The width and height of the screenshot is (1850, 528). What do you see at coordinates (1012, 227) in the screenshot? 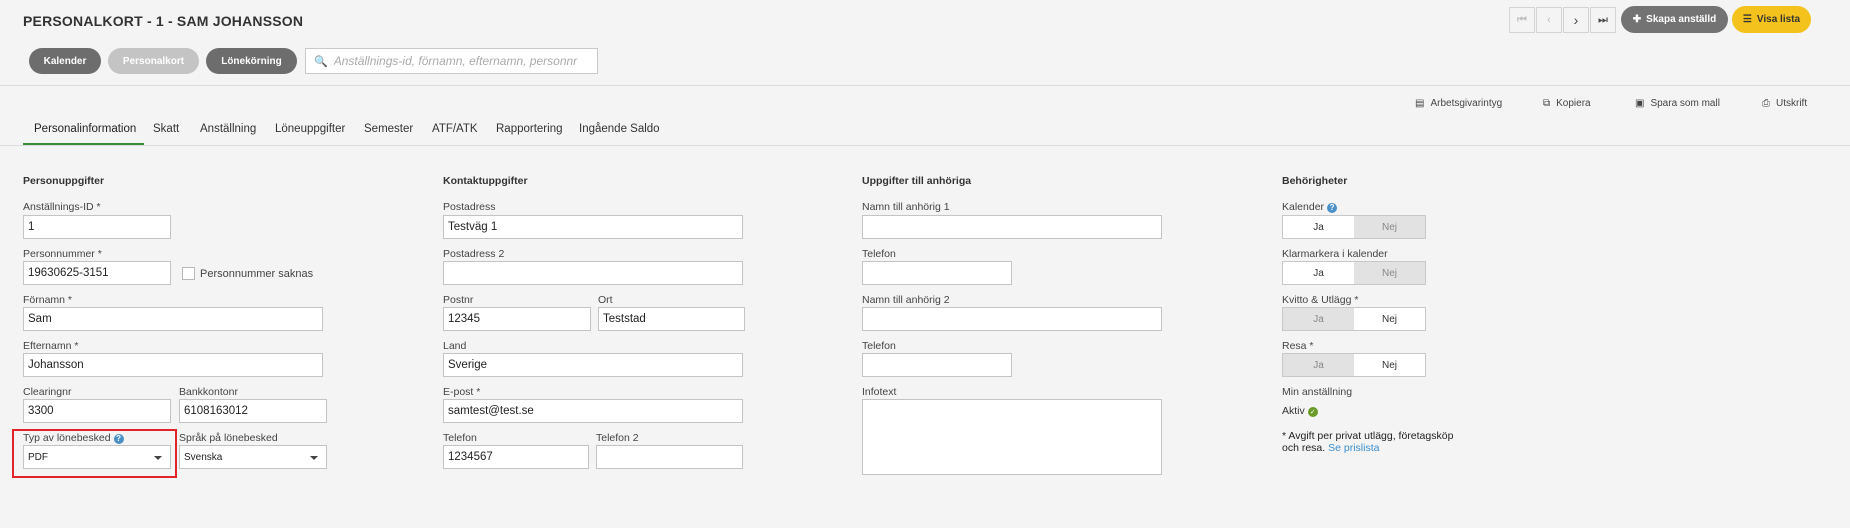
I see `relative1-name-field` at bounding box center [1012, 227].